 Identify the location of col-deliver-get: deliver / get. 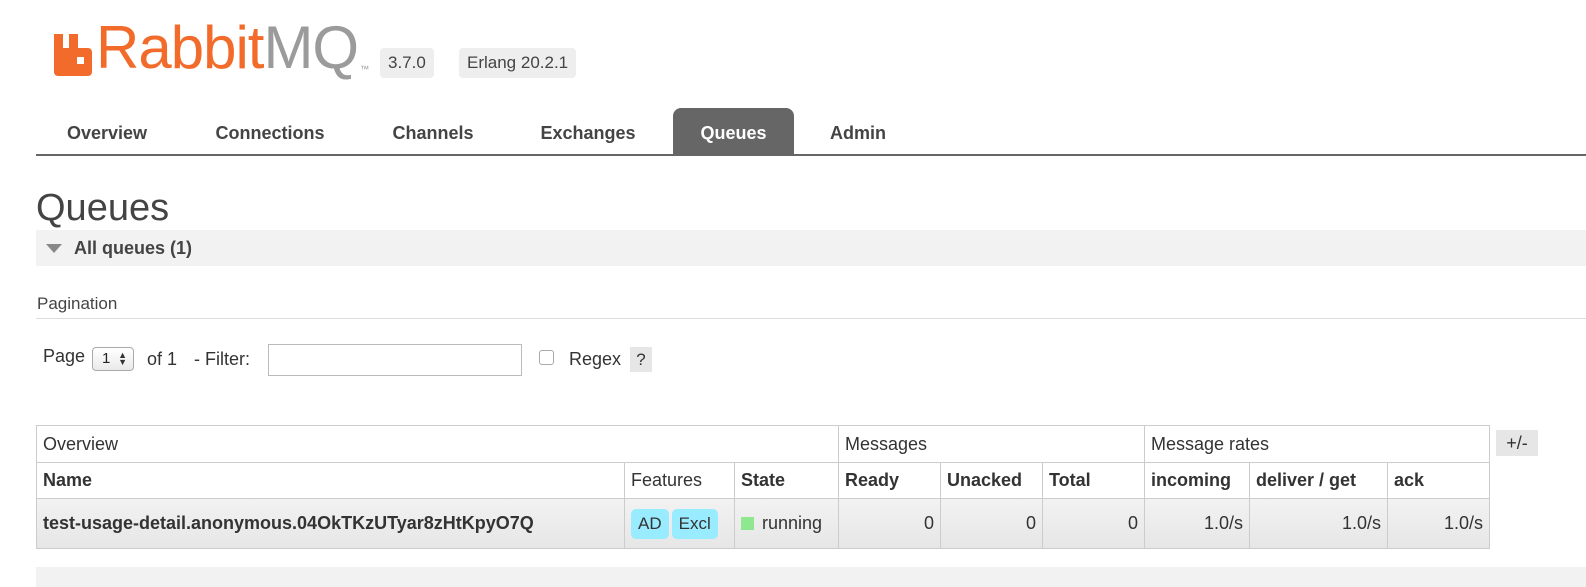
(1318, 480).